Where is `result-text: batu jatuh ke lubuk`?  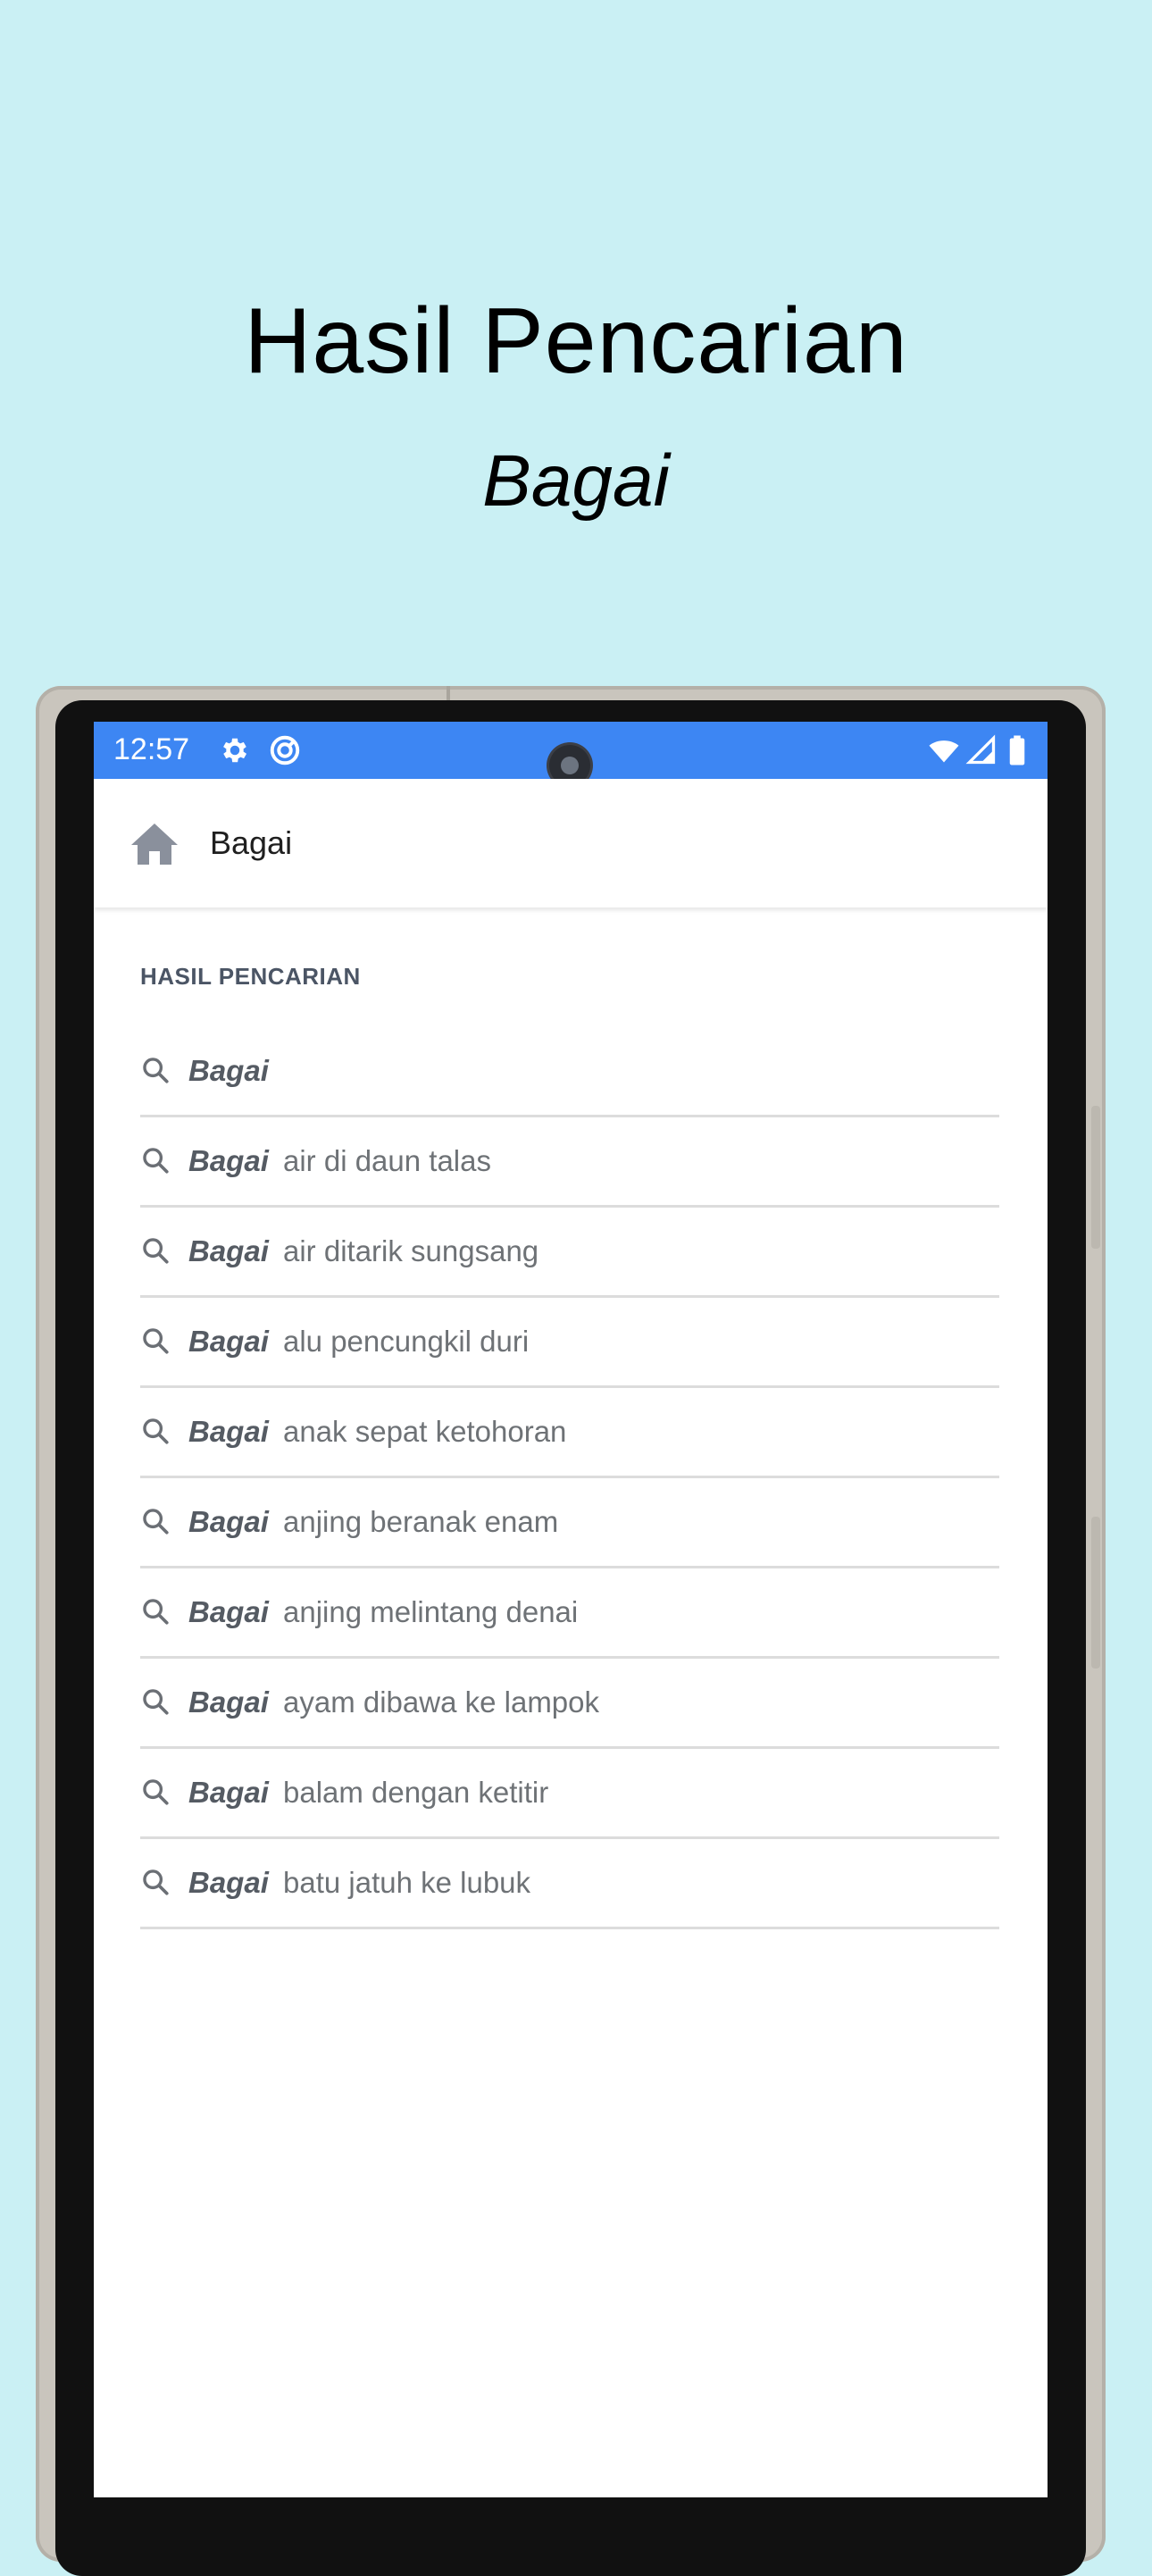
result-text: batu jatuh ke lubuk is located at coordinates (407, 1883).